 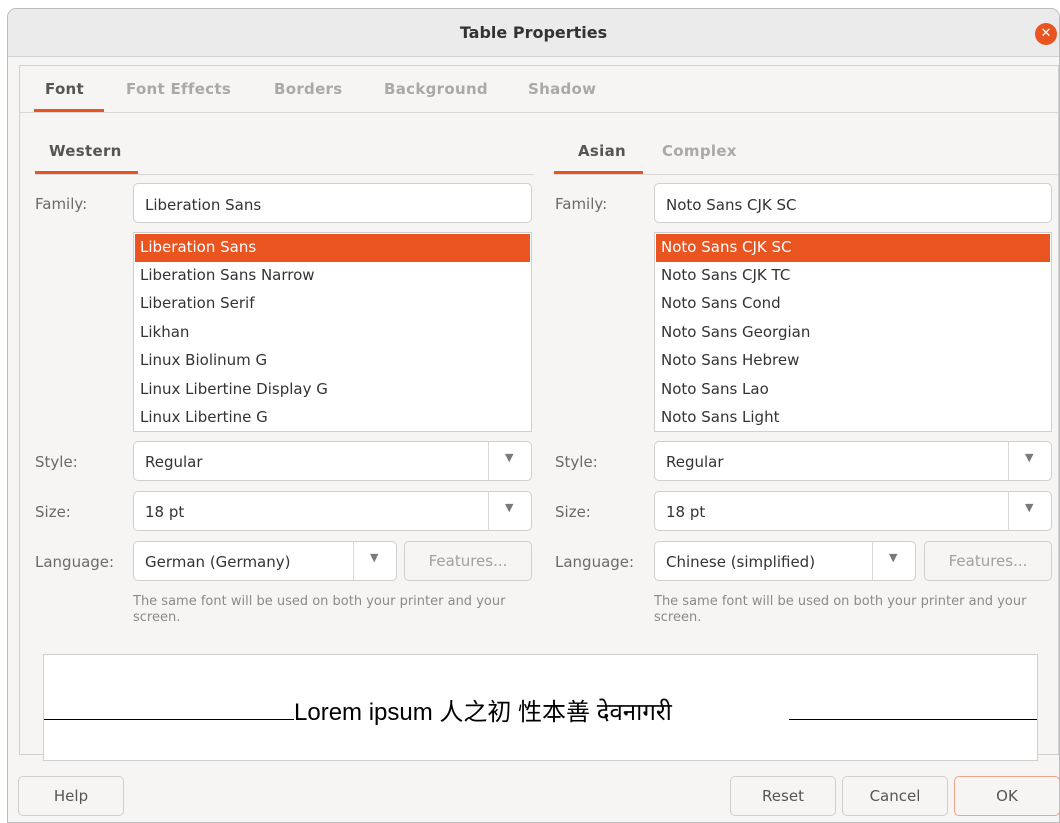 I want to click on tab-font-effects: Font Effects, so click(x=178, y=89).